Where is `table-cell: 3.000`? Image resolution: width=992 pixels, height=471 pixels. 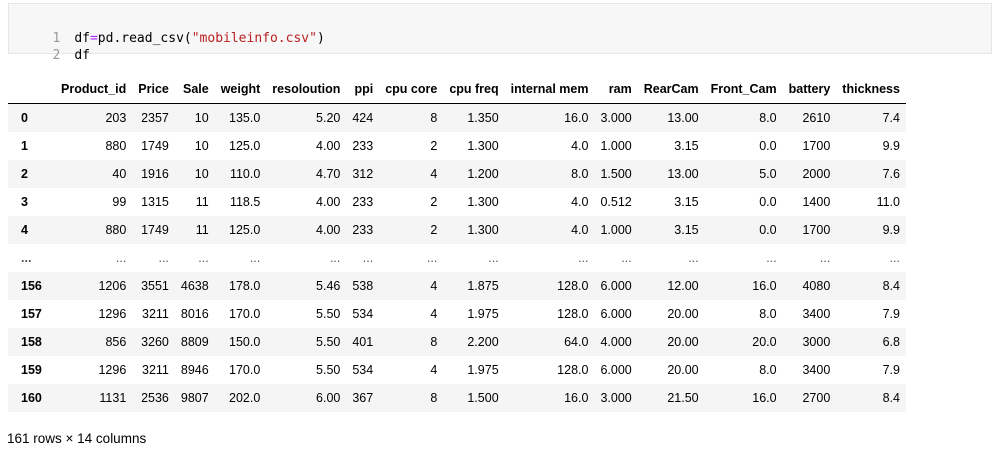 table-cell: 3.000 is located at coordinates (616, 398).